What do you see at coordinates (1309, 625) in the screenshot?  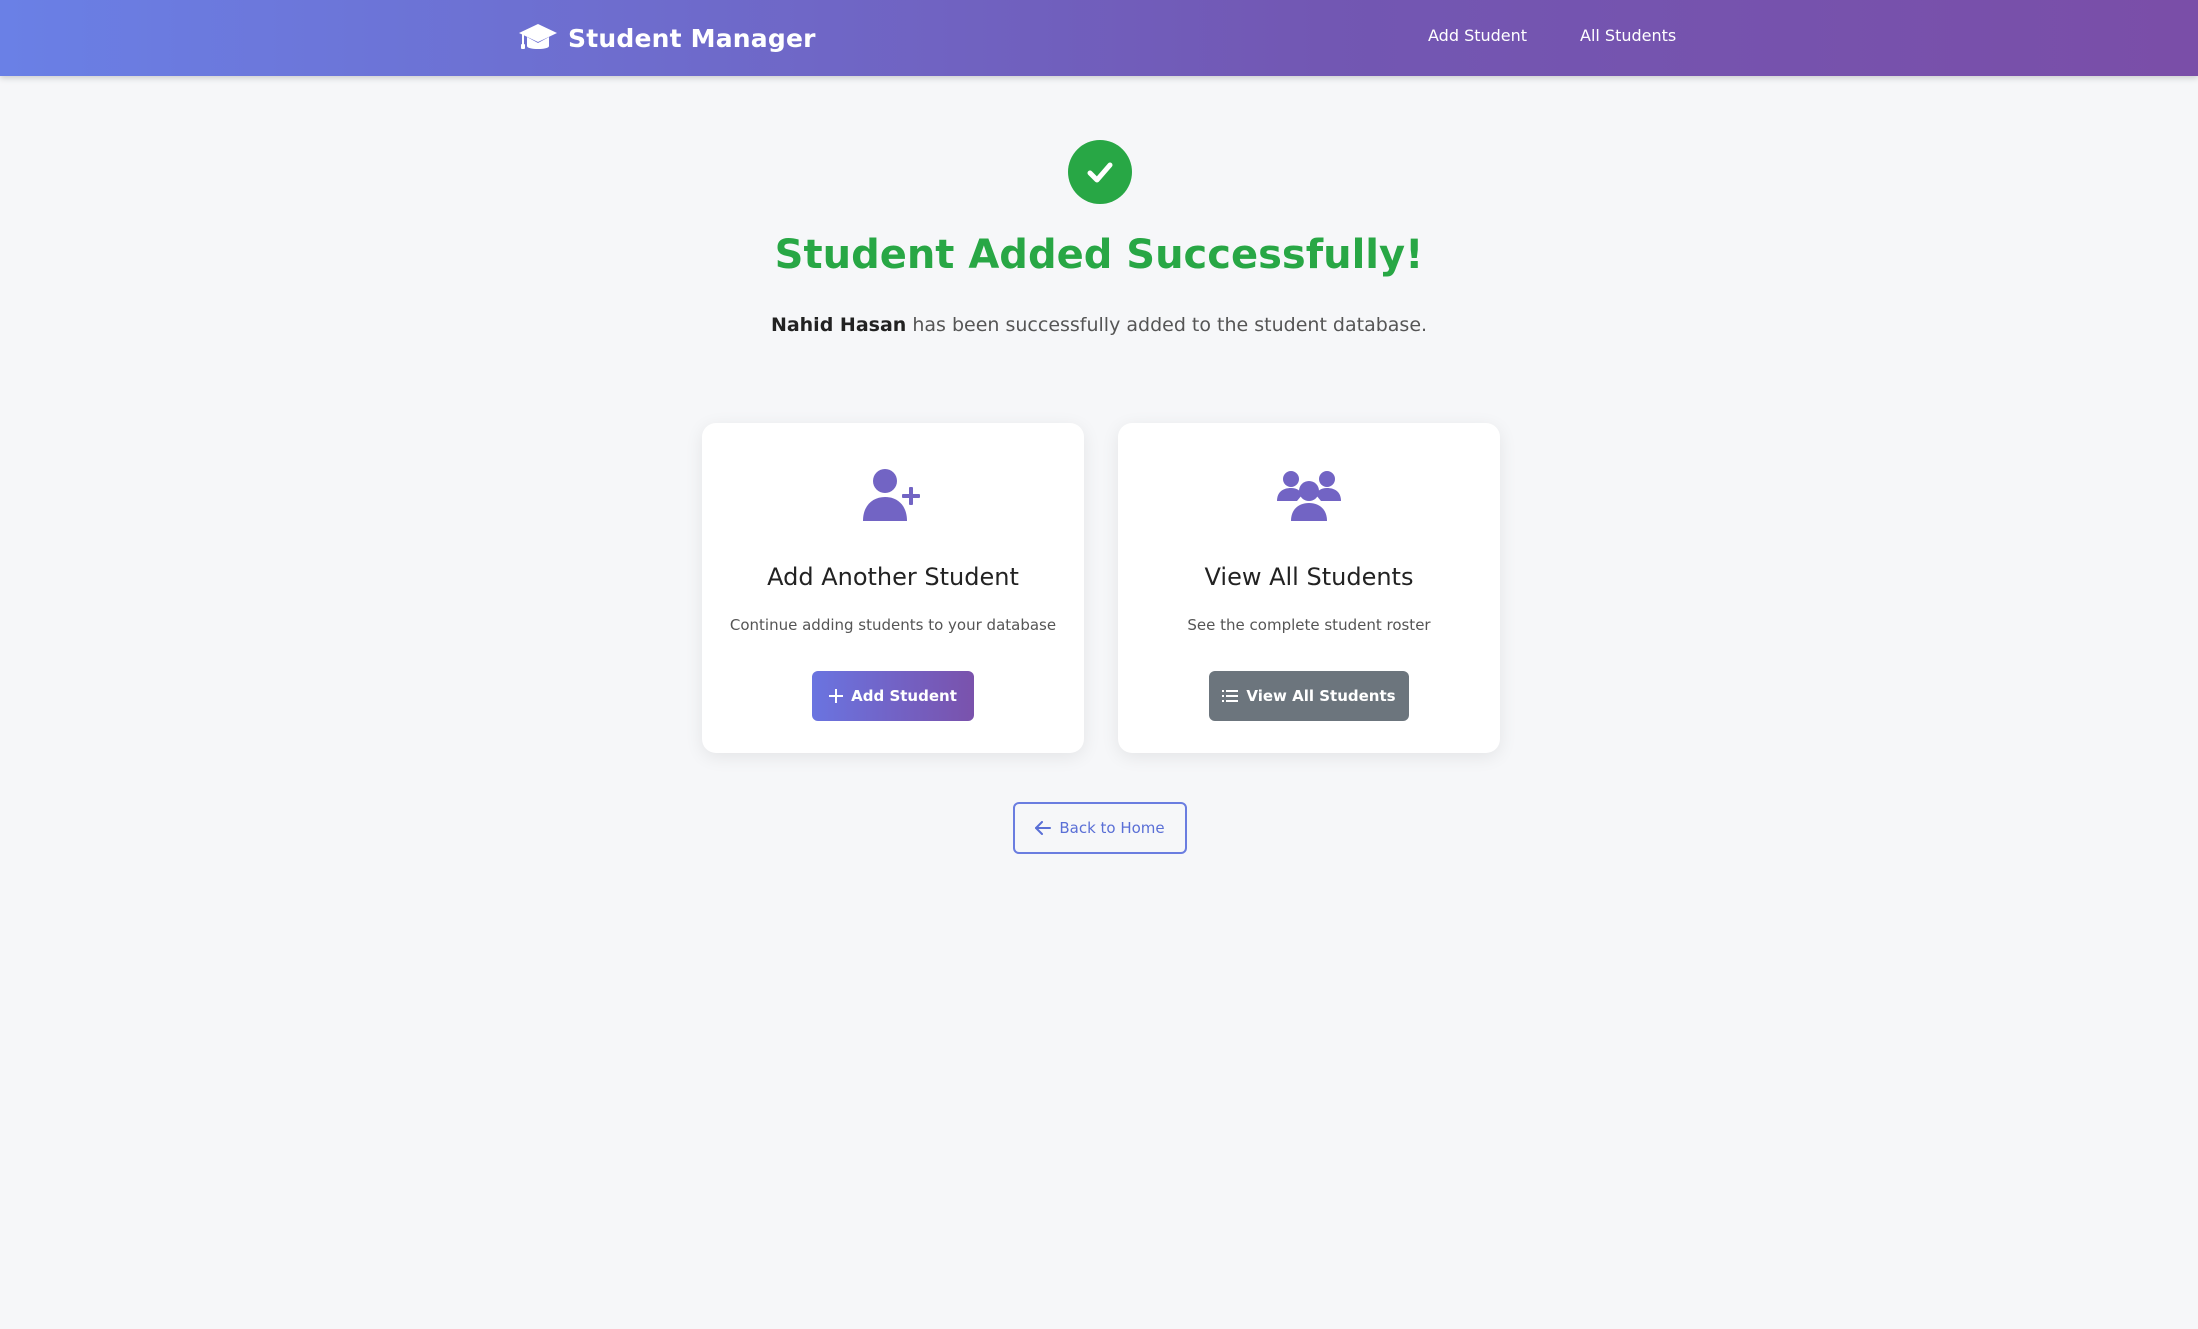 I see `view-card-description: See the complete student roster` at bounding box center [1309, 625].